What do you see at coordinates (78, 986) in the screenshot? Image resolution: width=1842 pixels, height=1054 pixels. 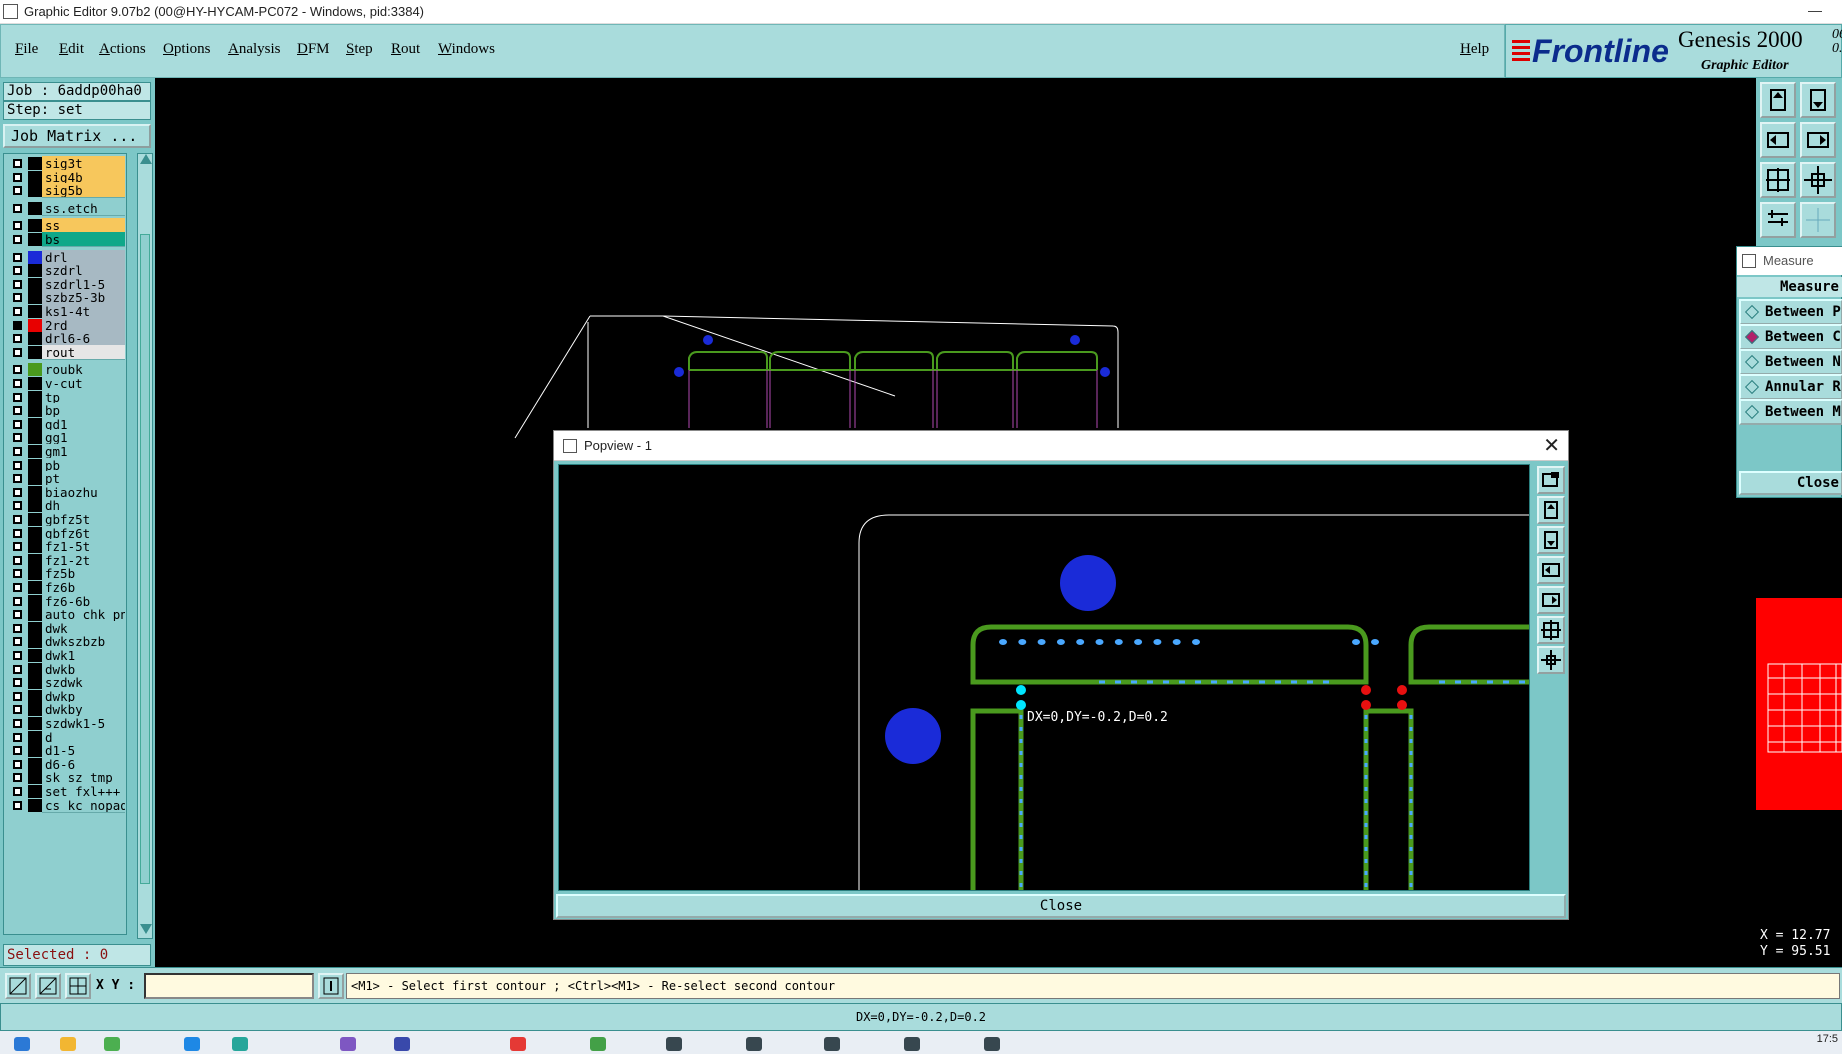 I see `snap-grid-button` at bounding box center [78, 986].